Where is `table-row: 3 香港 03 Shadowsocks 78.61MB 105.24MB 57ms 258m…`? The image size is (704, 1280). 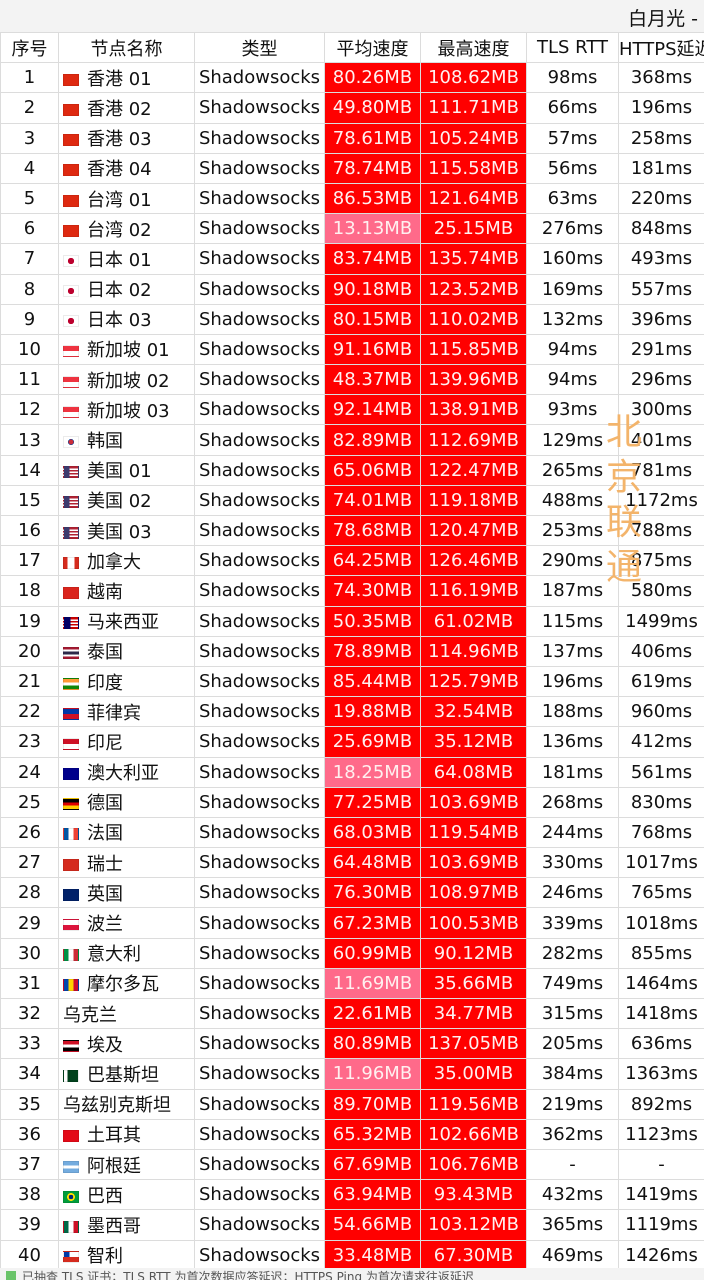 table-row: 3 香港 03 Shadowsocks 78.61MB 105.24MB 57ms 258m… is located at coordinates (352, 138).